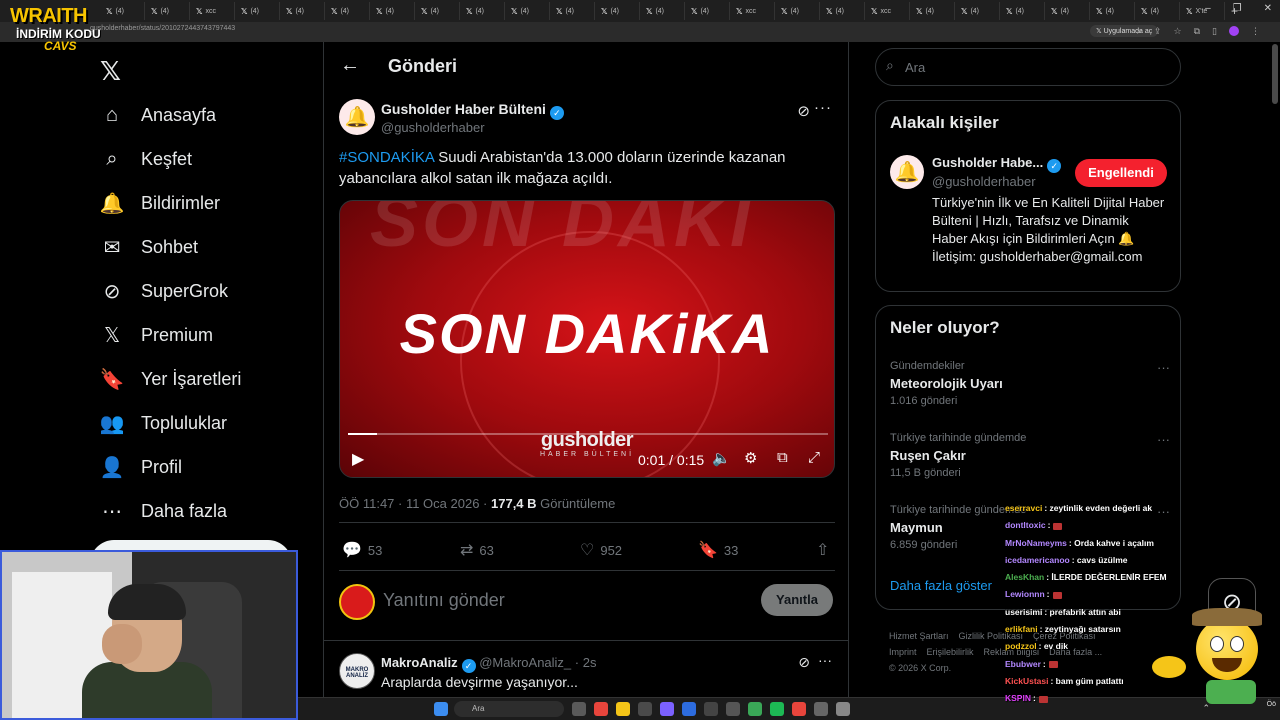 The image size is (1280, 720). What do you see at coordinates (146, 159) in the screenshot?
I see `nav-item-1: ⌕ Keşfet` at bounding box center [146, 159].